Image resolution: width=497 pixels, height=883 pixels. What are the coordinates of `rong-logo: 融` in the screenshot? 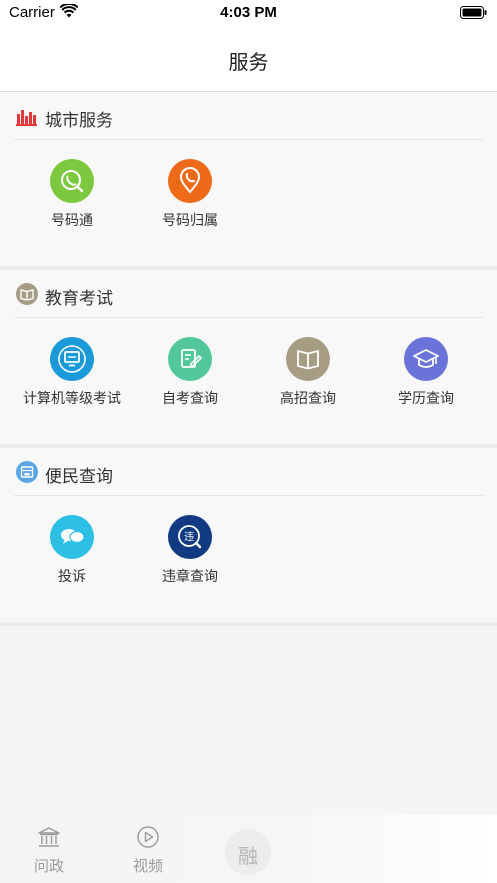 It's located at (248, 856).